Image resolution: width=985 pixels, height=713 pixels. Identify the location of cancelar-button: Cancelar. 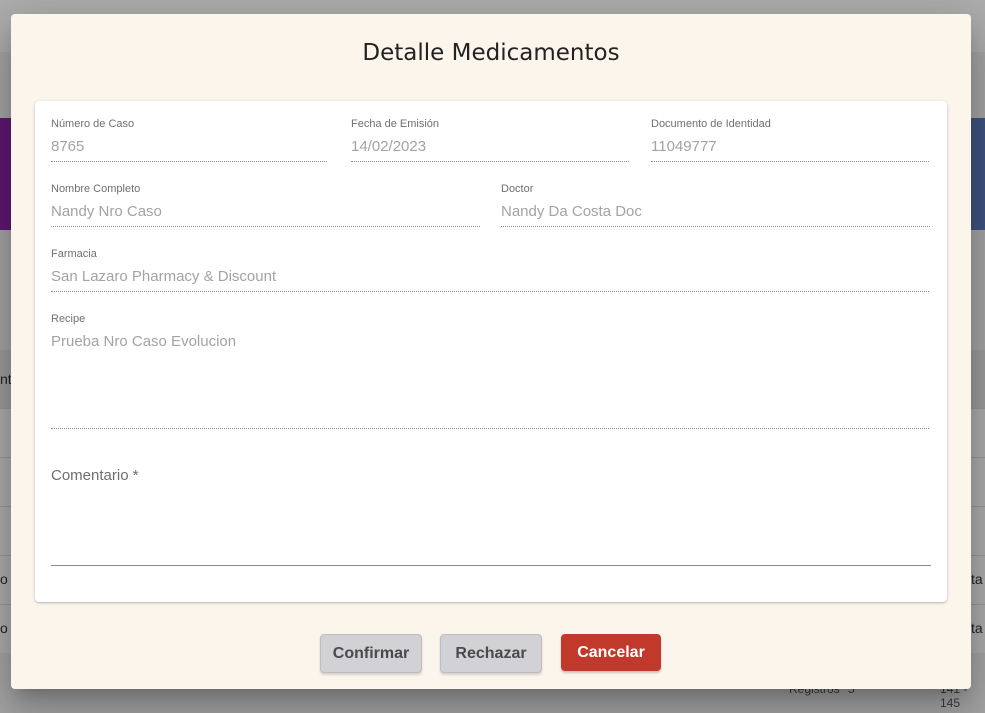
(611, 652).